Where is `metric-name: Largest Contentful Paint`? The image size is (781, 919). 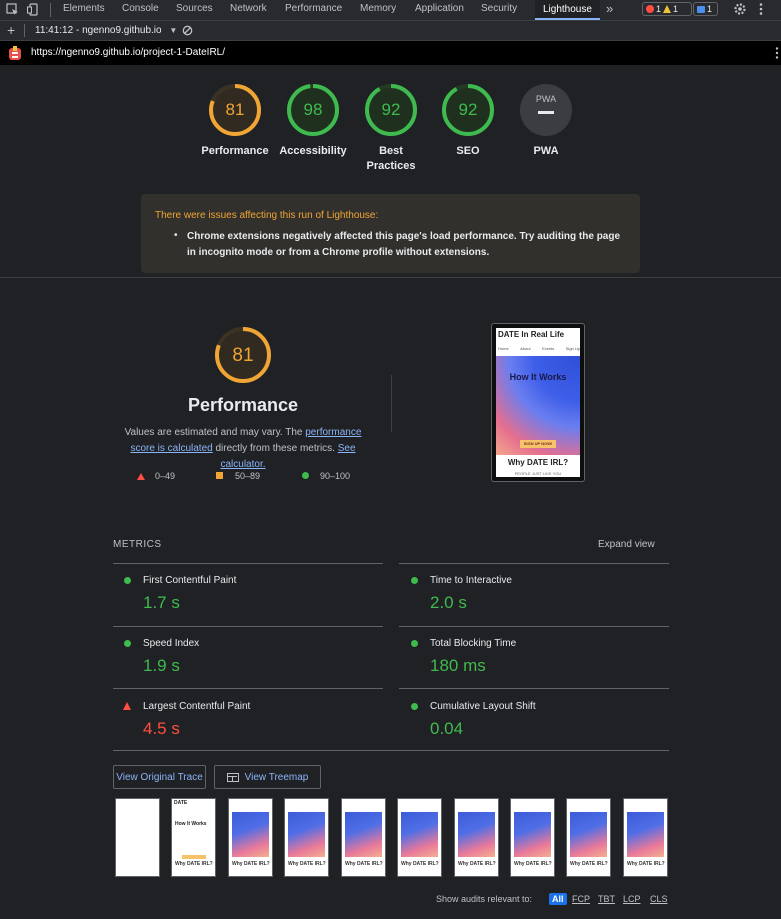
metric-name: Largest Contentful Paint is located at coordinates (197, 706).